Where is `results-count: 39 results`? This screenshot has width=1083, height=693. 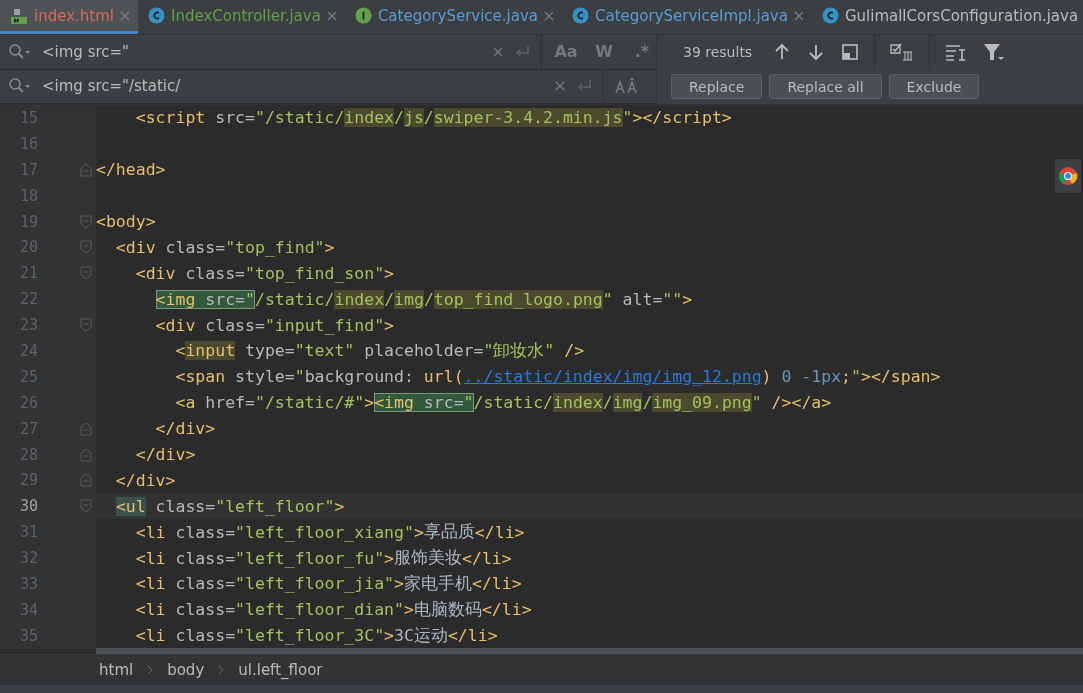 results-count: 39 results is located at coordinates (718, 52).